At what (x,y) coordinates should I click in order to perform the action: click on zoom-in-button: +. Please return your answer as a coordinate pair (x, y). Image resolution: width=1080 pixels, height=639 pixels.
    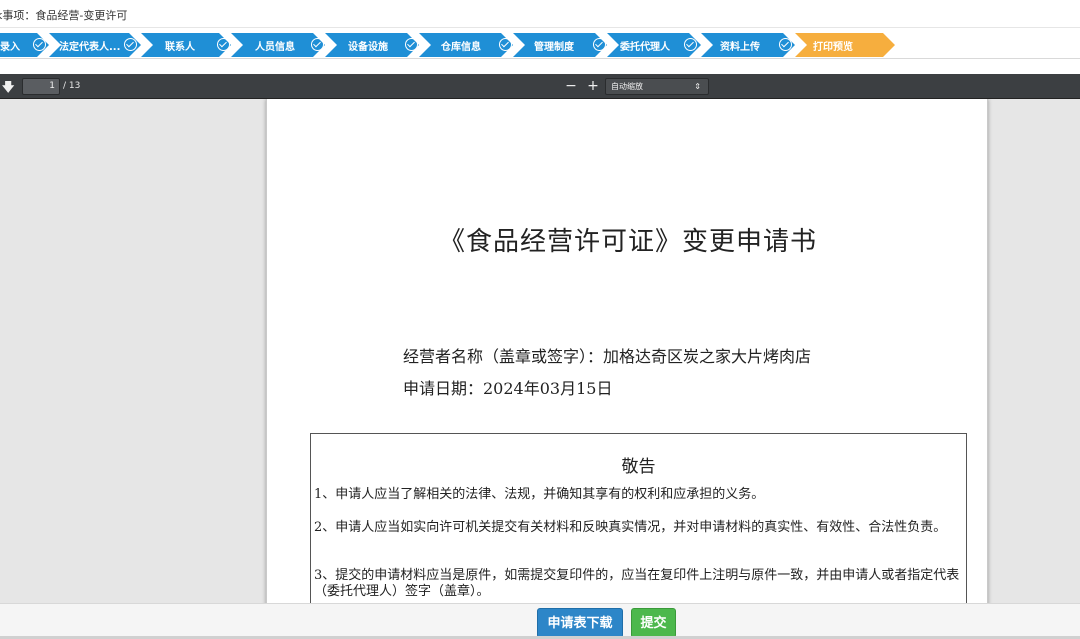
    Looking at the image, I should click on (593, 86).